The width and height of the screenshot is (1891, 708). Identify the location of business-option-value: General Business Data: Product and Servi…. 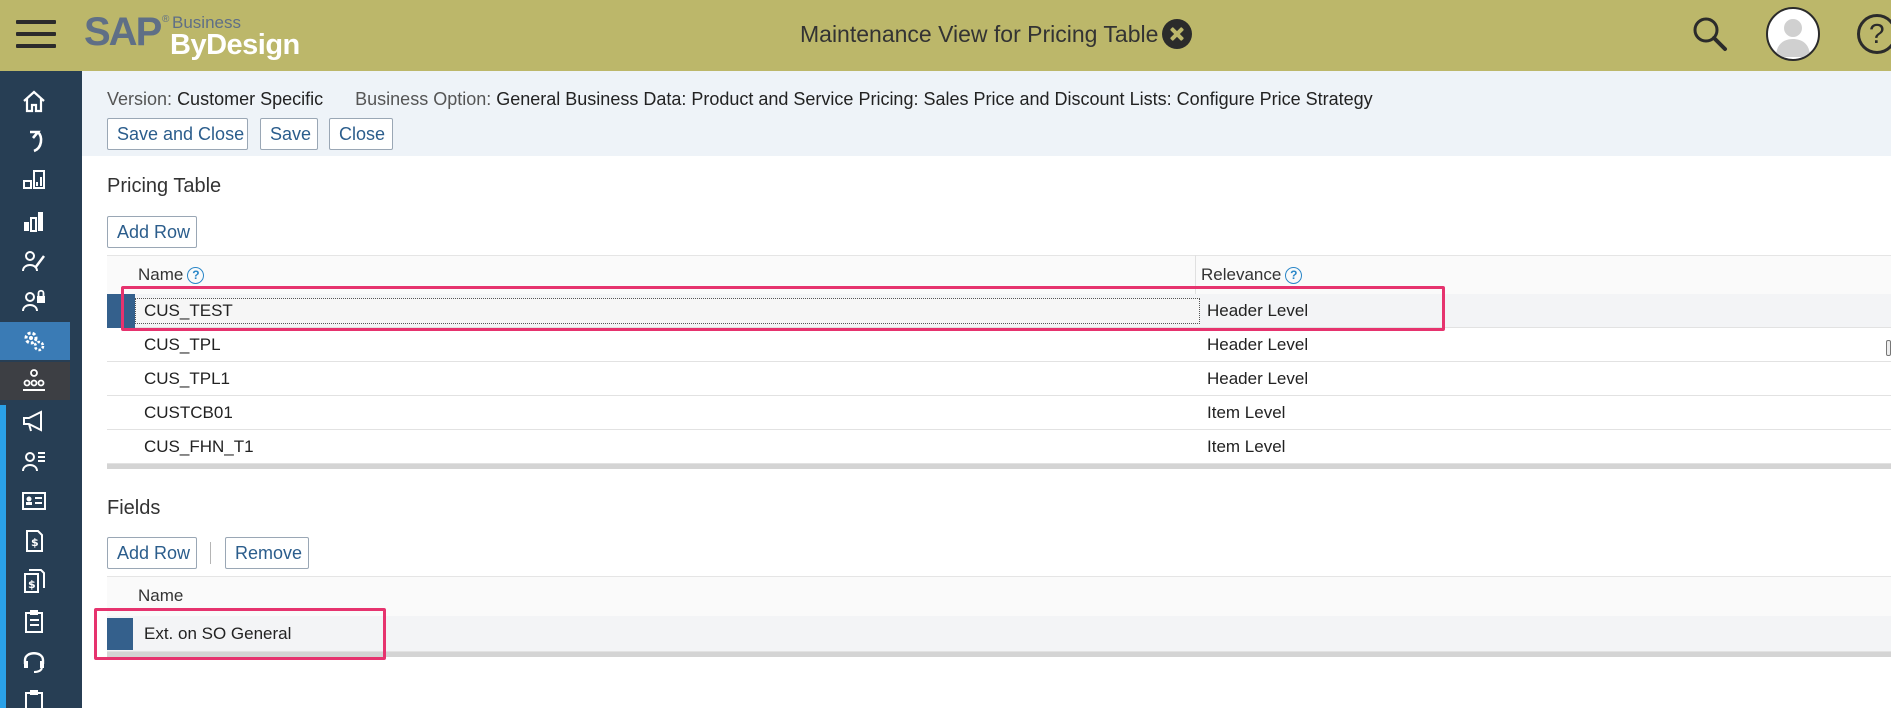
(934, 99).